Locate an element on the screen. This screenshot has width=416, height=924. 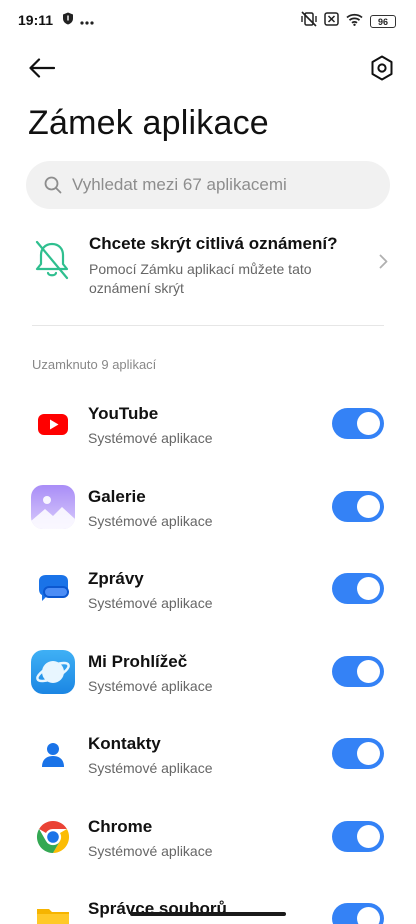
lock-toggle-galerie is located at coordinates (358, 506).